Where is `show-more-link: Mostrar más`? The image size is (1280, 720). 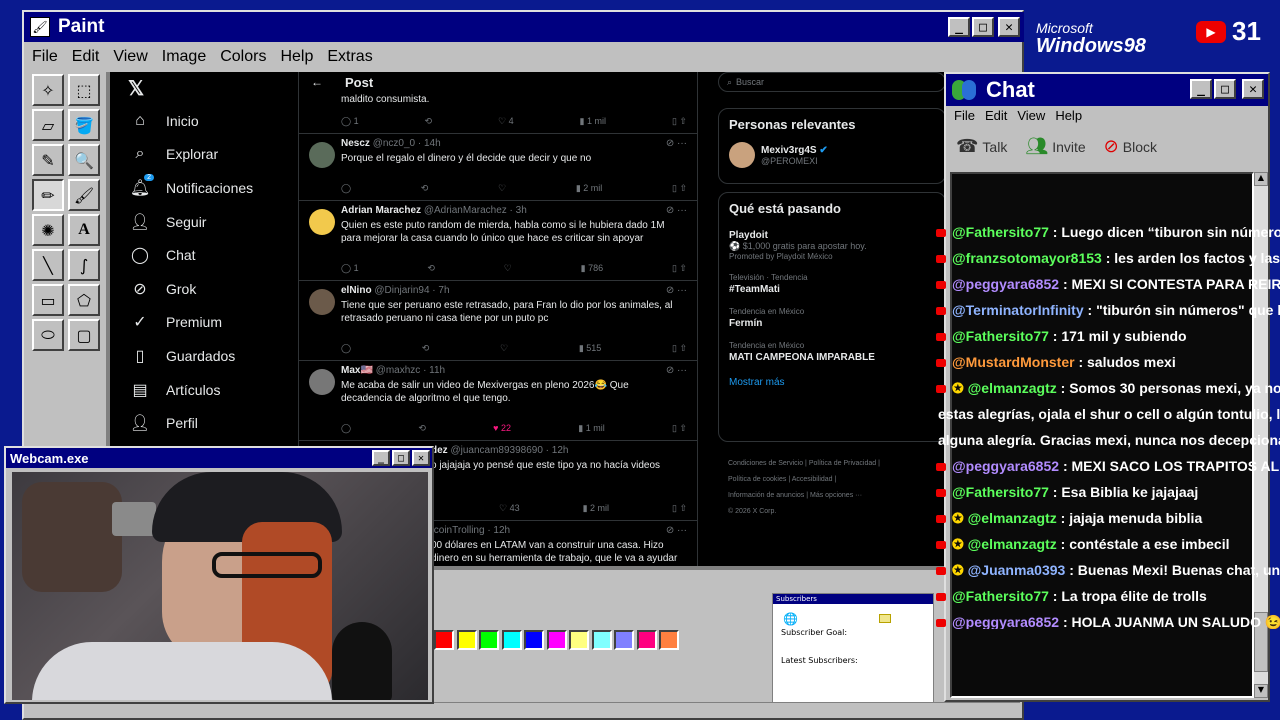
show-more-link: Mostrar más is located at coordinates (832, 382).